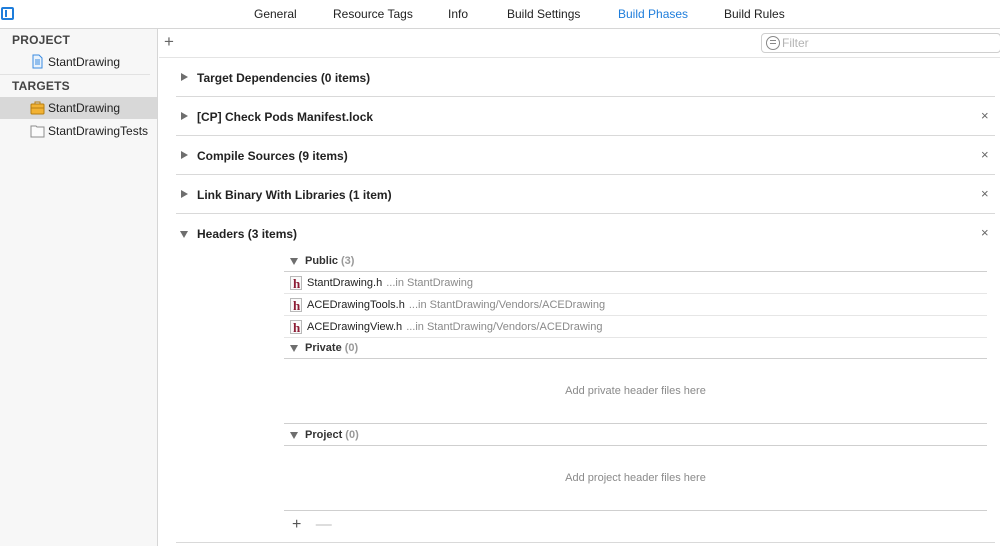  Describe the element at coordinates (585, 233) in the screenshot. I see `phase-headers: Headers (3 items) ×` at that location.